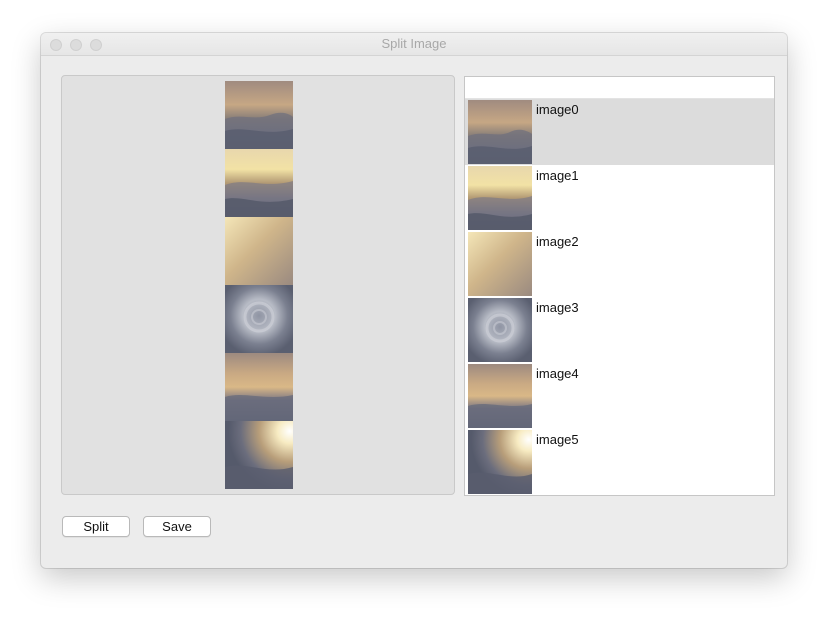 This screenshot has width=829, height=618. Describe the element at coordinates (619, 462) in the screenshot. I see `list-item: image5` at that location.